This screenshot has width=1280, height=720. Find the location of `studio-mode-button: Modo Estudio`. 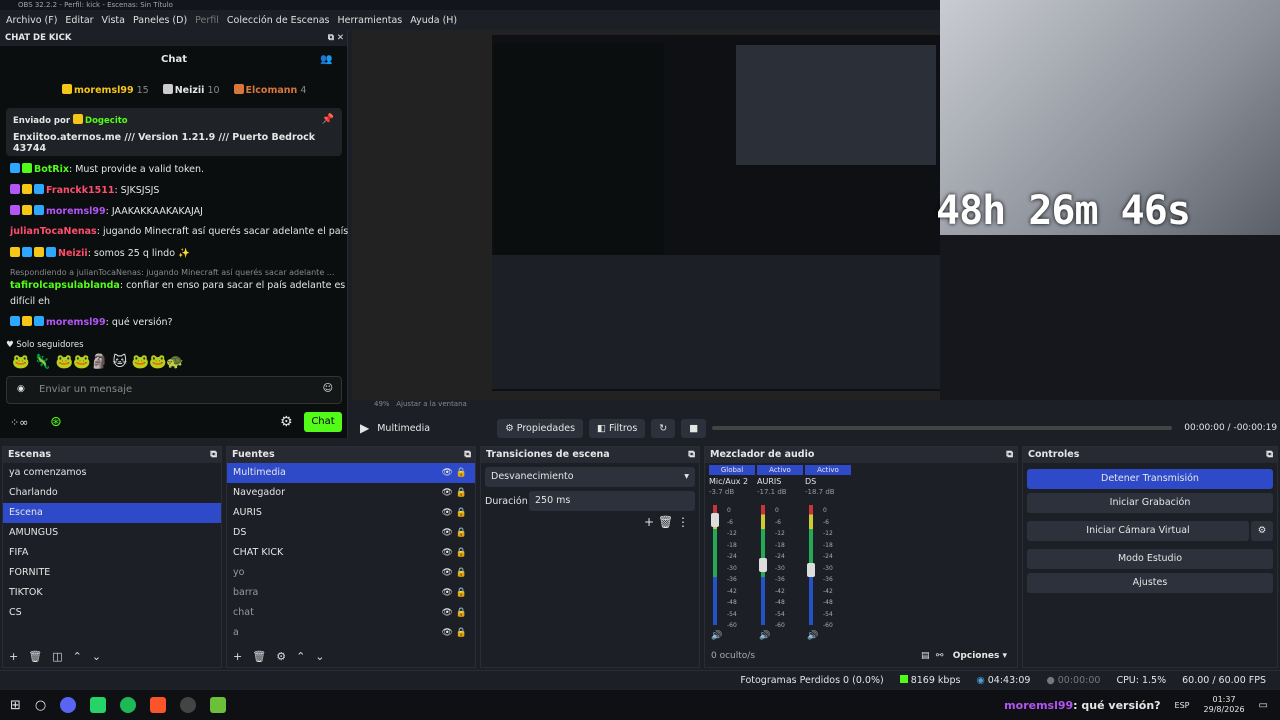

studio-mode-button: Modo Estudio is located at coordinates (1150, 559).